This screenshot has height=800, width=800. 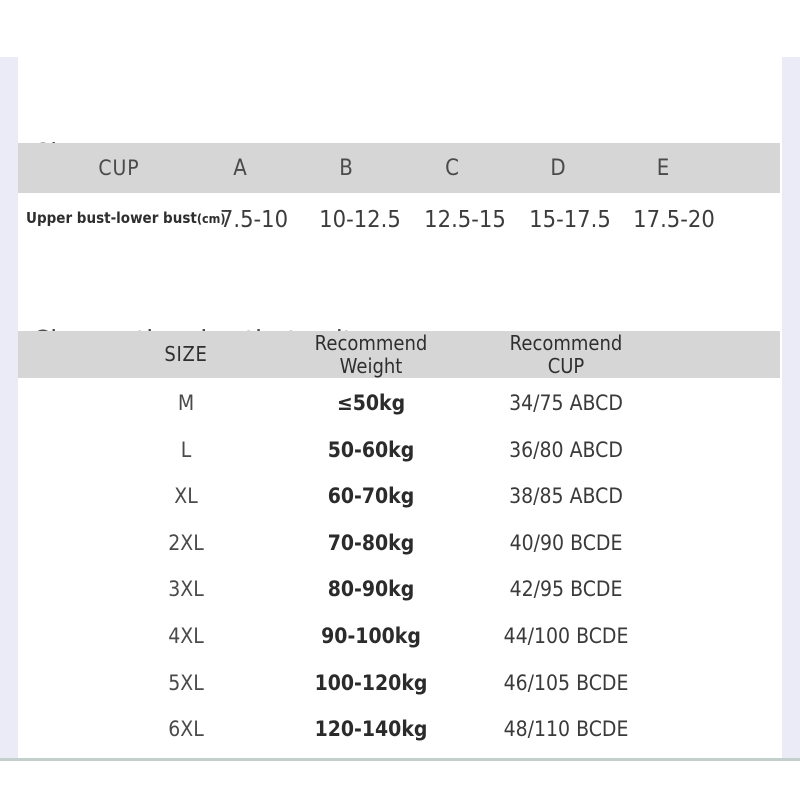 What do you see at coordinates (566, 636) in the screenshot?
I see `size-table-cell-cup: 44/100 BCDE` at bounding box center [566, 636].